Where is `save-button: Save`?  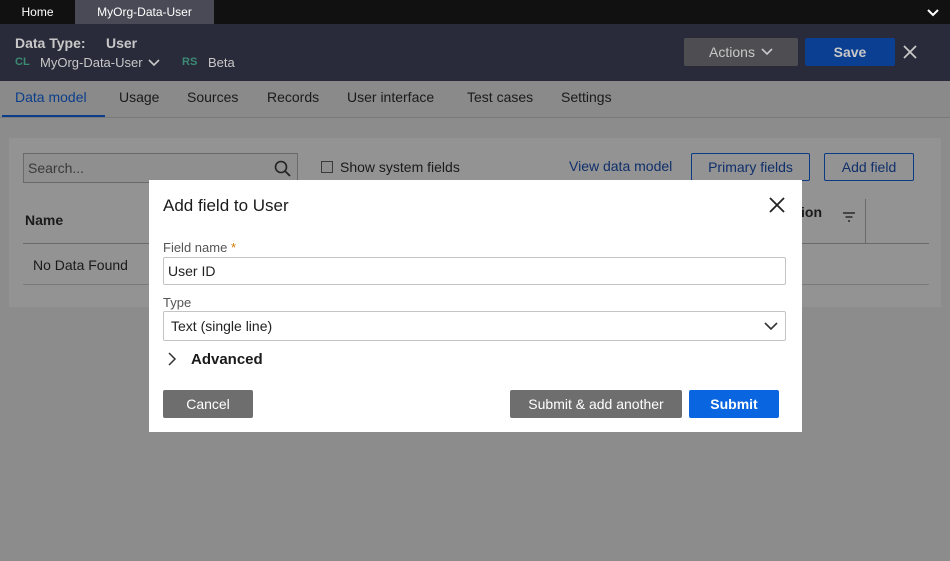
save-button: Save is located at coordinates (850, 52).